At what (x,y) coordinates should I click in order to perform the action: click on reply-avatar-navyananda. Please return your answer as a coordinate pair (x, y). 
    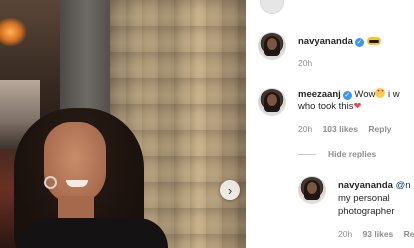
    Looking at the image, I should click on (312, 190).